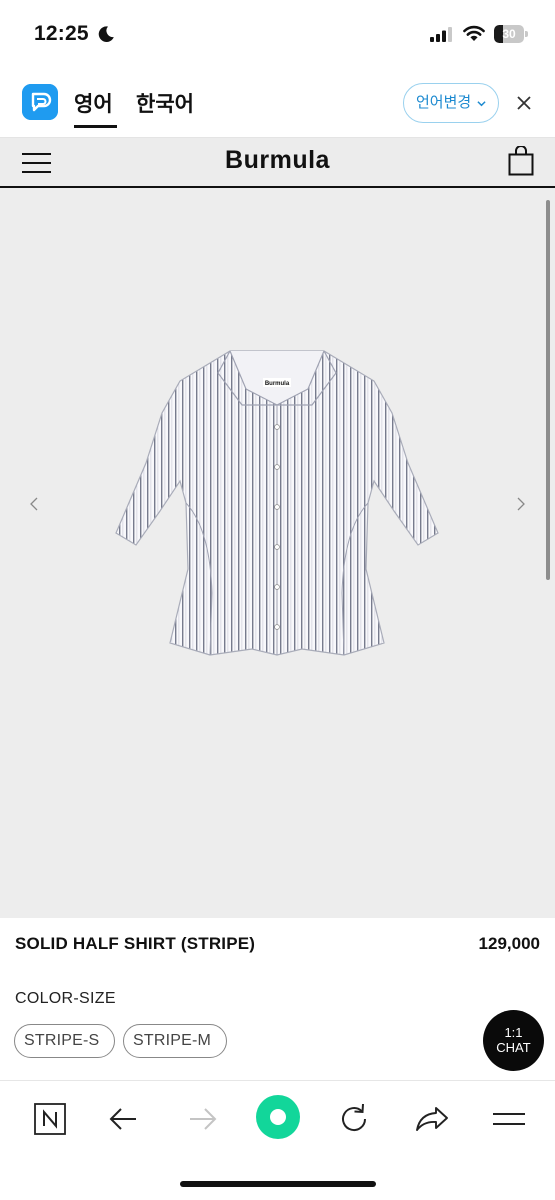  I want to click on chevron-right-icon, so click(521, 504).